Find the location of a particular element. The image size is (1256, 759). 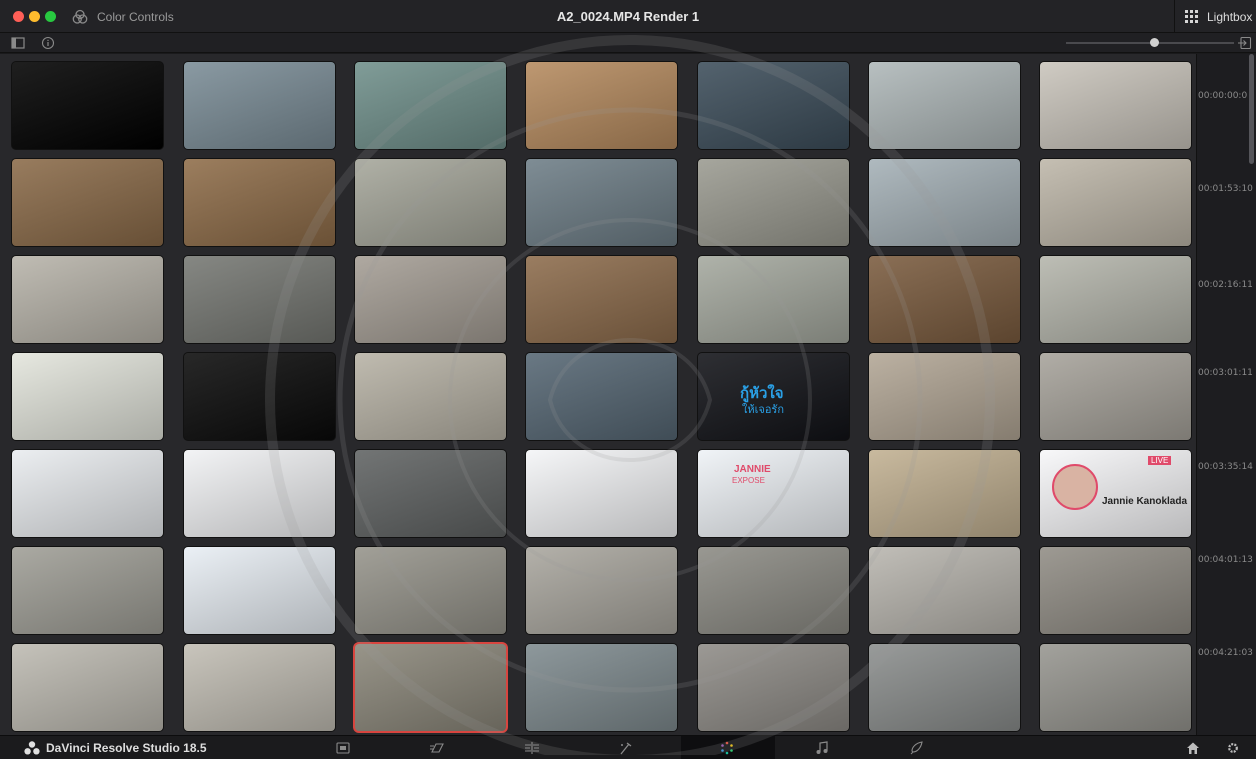

timecode-row-6: 00:04:01:13 is located at coordinates (1225, 560).